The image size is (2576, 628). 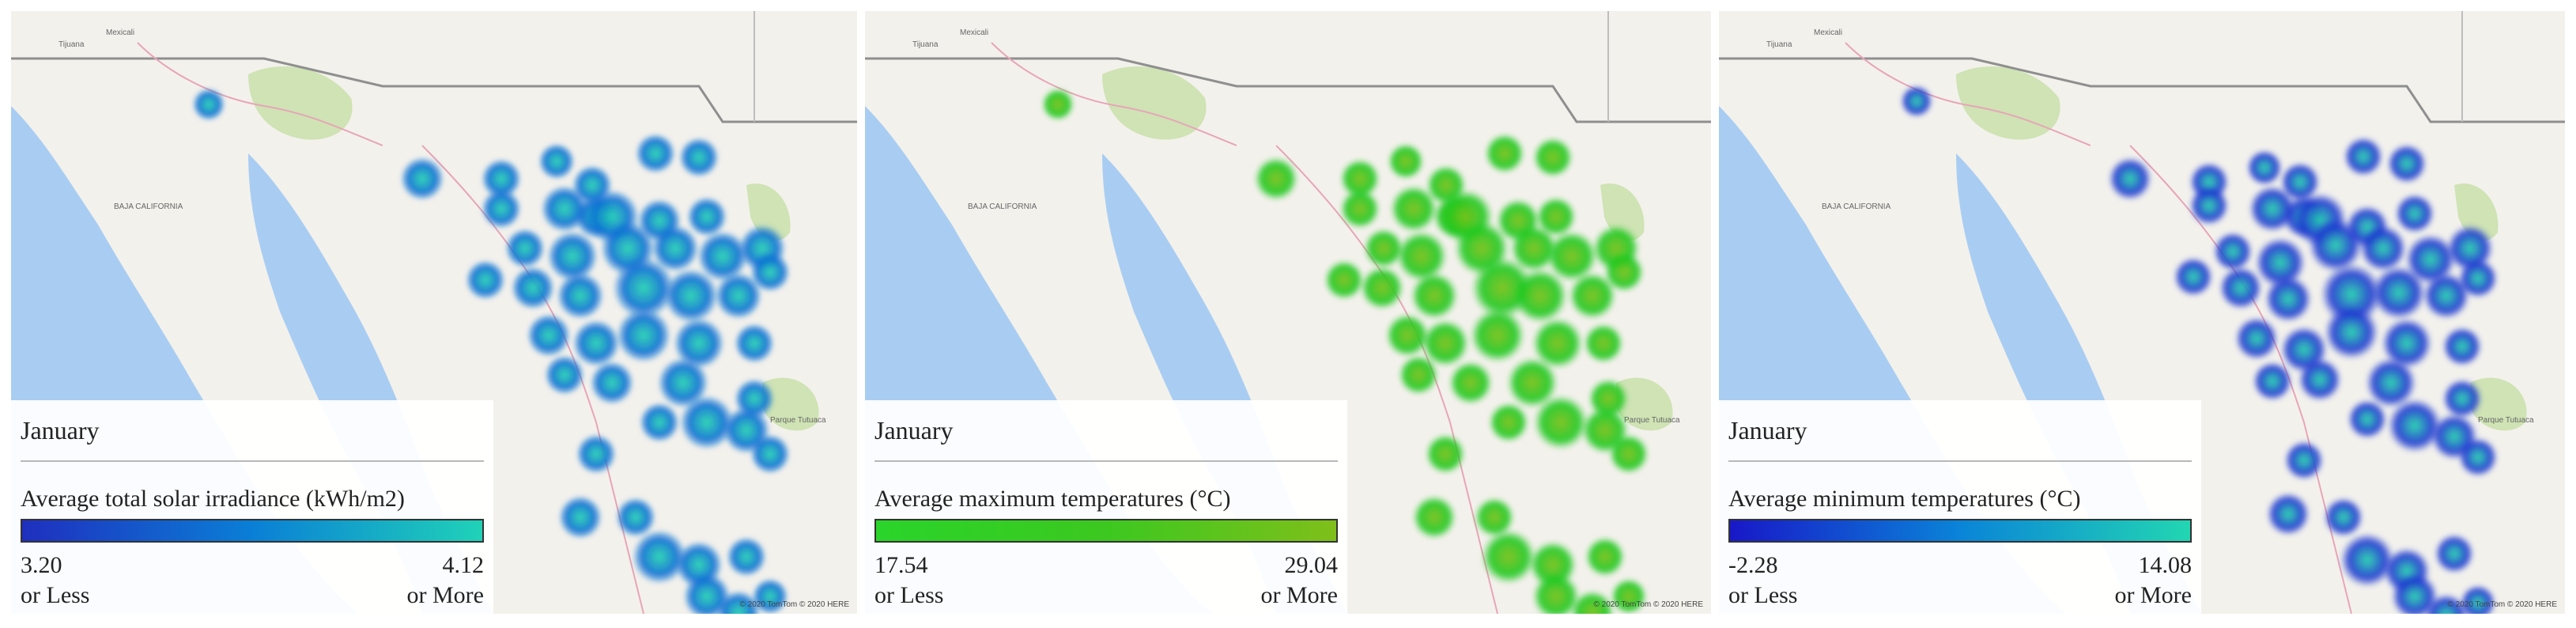 What do you see at coordinates (213, 499) in the screenshot?
I see `legend-metric: Average total solar irradiance (kWh/m2)` at bounding box center [213, 499].